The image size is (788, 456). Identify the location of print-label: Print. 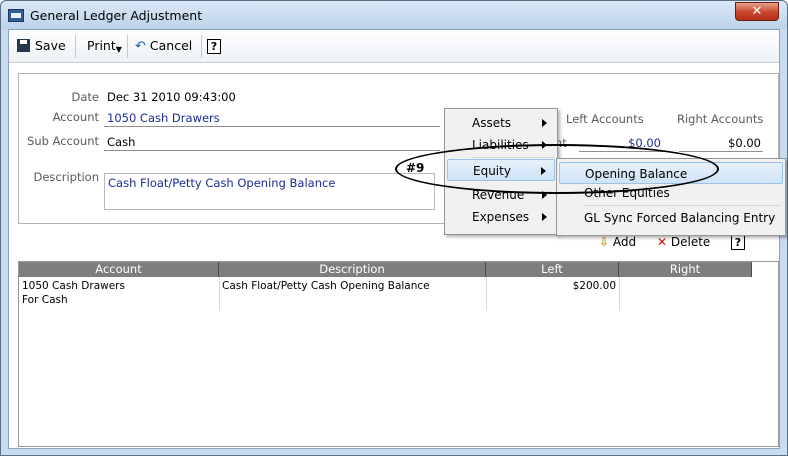
(101, 45).